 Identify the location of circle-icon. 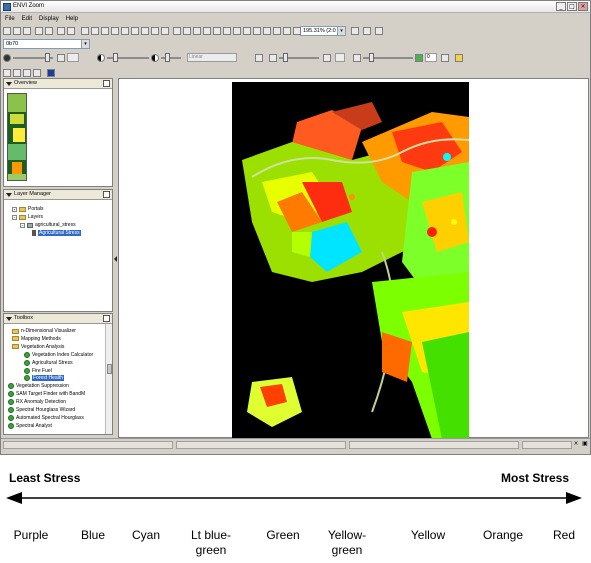
(197, 31).